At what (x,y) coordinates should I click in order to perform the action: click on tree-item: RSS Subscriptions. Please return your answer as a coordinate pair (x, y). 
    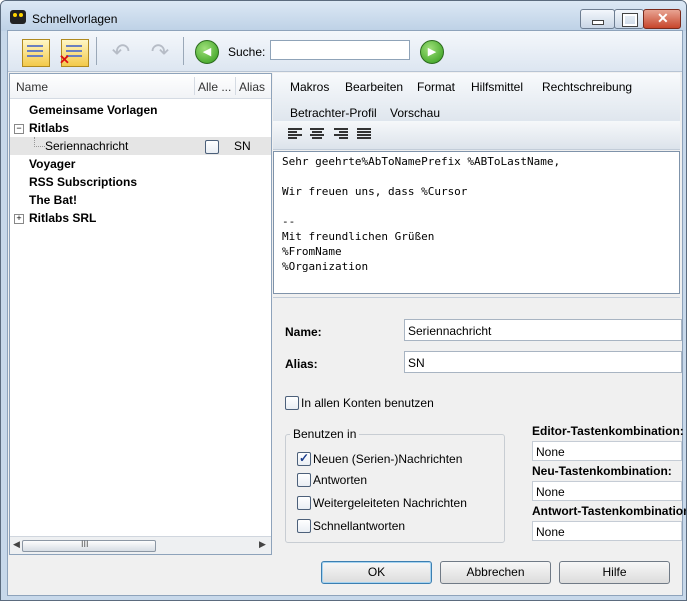
    Looking at the image, I should click on (140, 182).